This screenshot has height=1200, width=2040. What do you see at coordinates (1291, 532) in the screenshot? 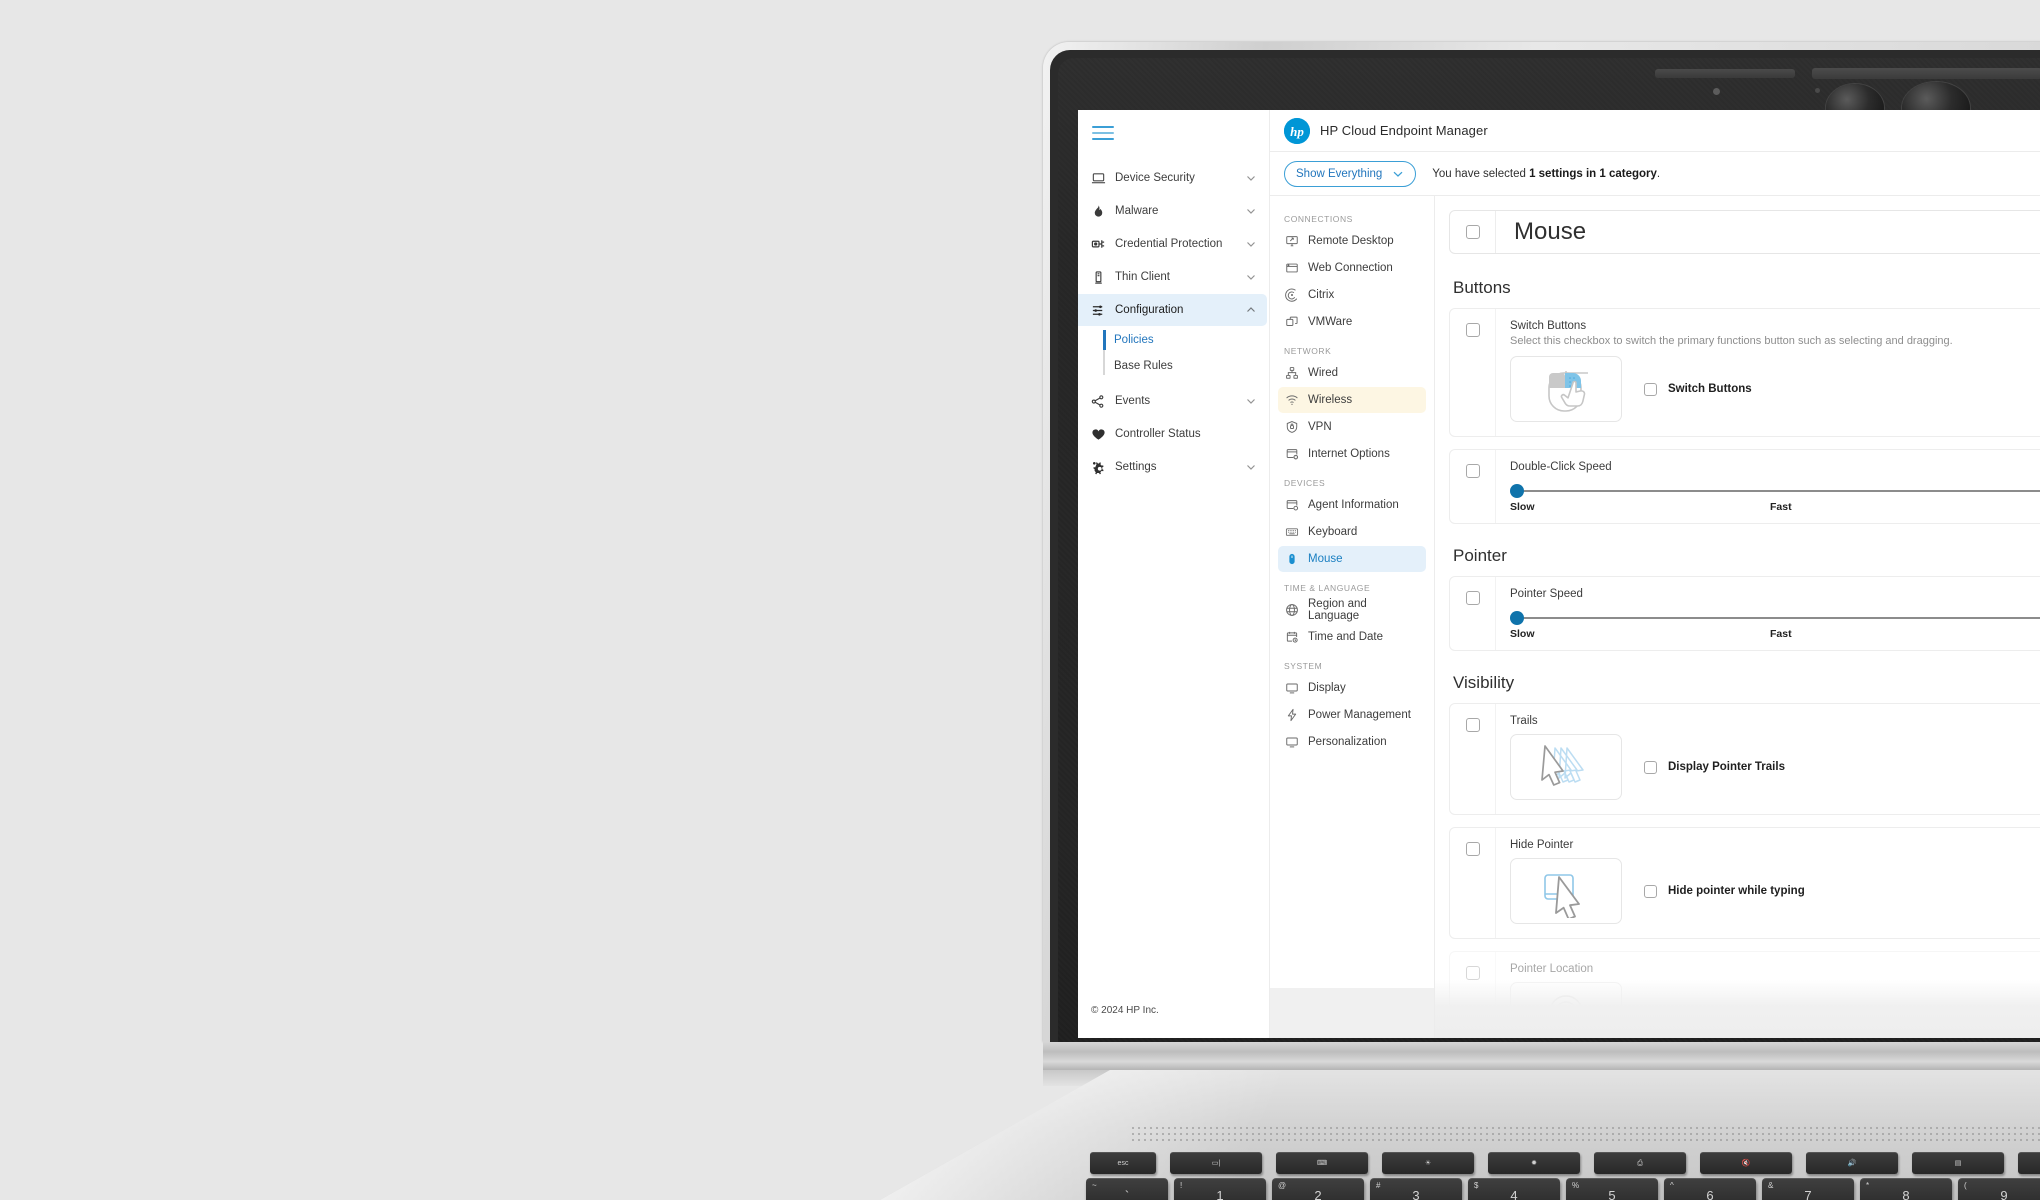
I see `keyboard-icon` at bounding box center [1291, 532].